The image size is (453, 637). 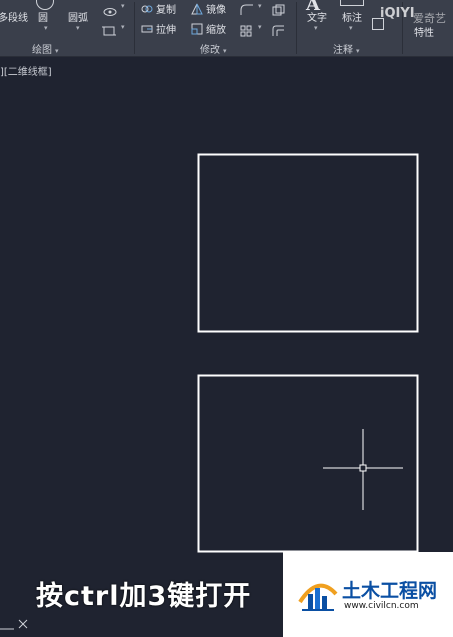 What do you see at coordinates (57, 51) in the screenshot?
I see `draw-panel-caret: ▾` at bounding box center [57, 51].